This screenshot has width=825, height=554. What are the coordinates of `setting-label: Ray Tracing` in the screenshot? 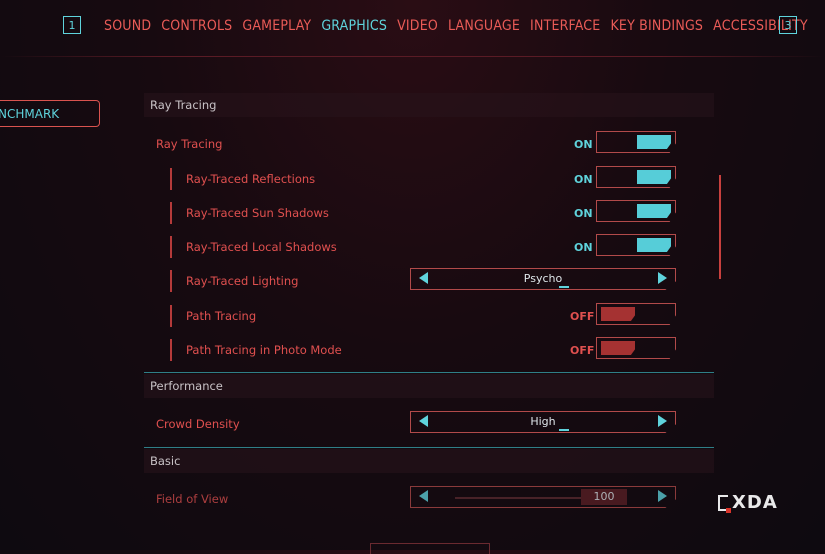 It's located at (189, 144).